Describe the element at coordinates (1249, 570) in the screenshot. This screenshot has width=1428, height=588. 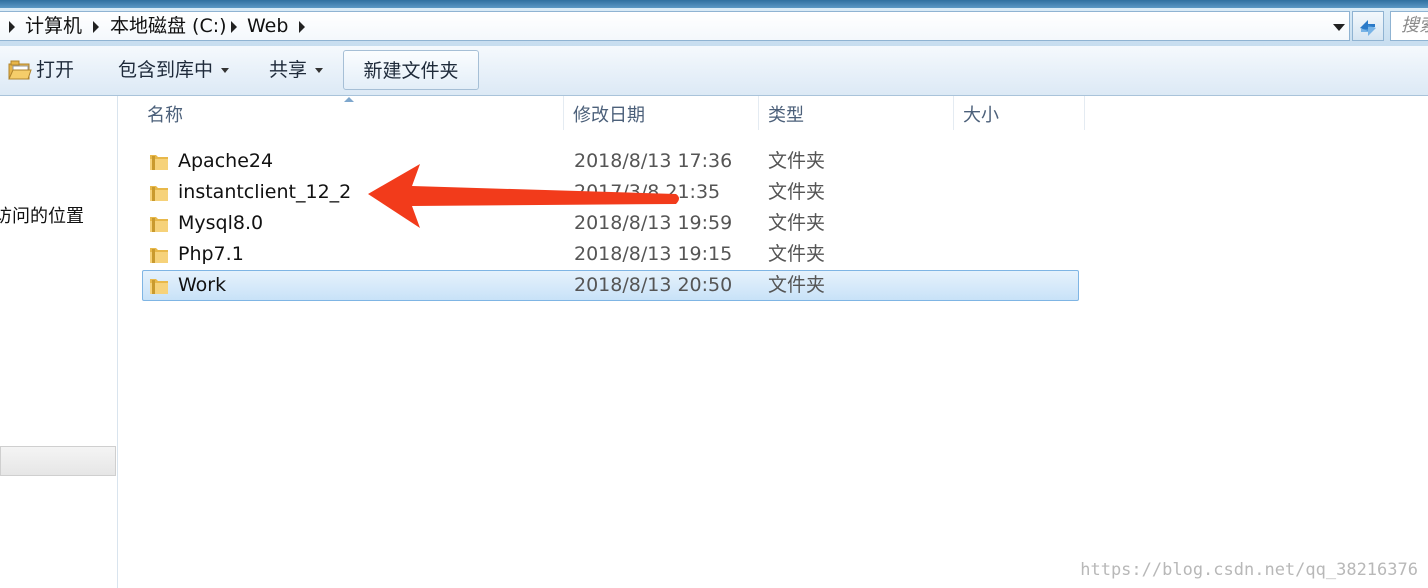
I see `watermark: https://blog.csdn.net/qq_38216376` at that location.